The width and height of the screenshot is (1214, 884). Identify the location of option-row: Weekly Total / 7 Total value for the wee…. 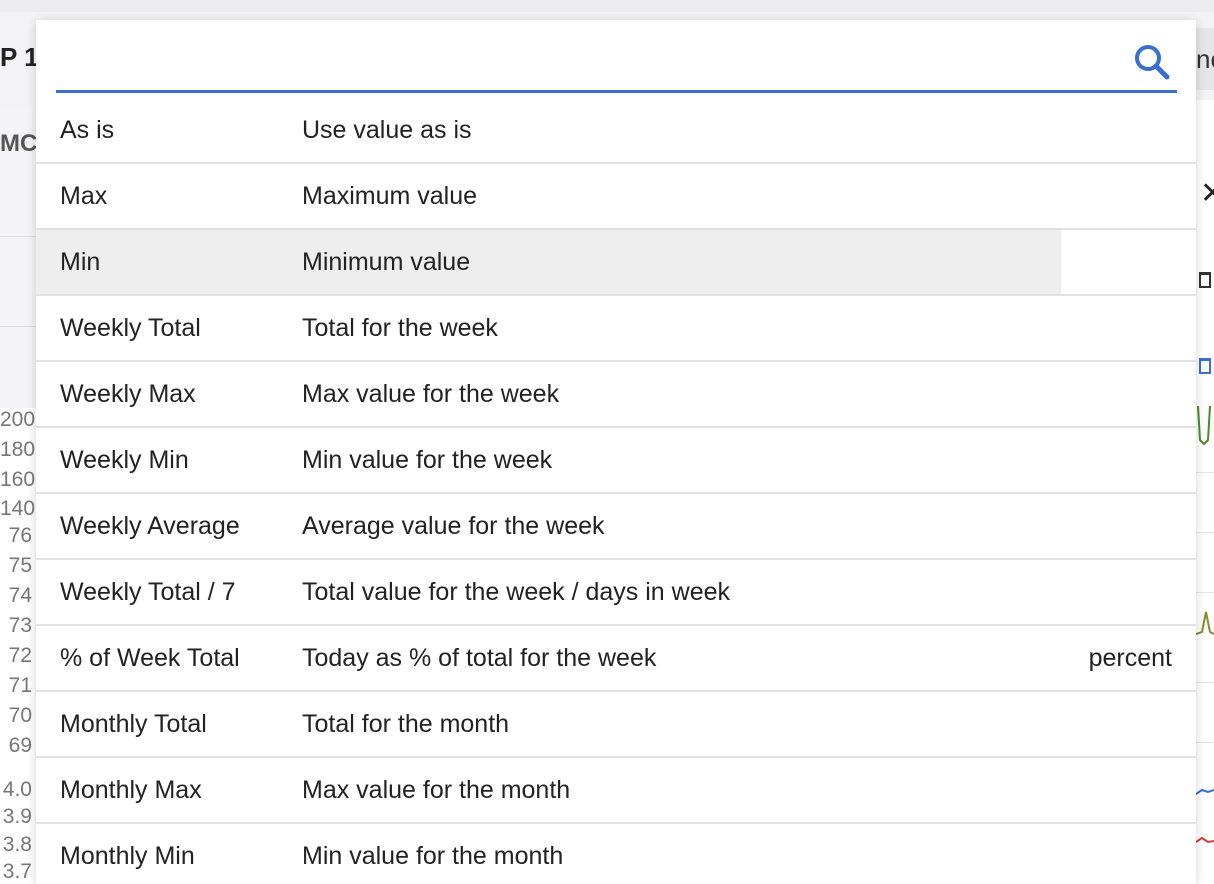
(616, 593).